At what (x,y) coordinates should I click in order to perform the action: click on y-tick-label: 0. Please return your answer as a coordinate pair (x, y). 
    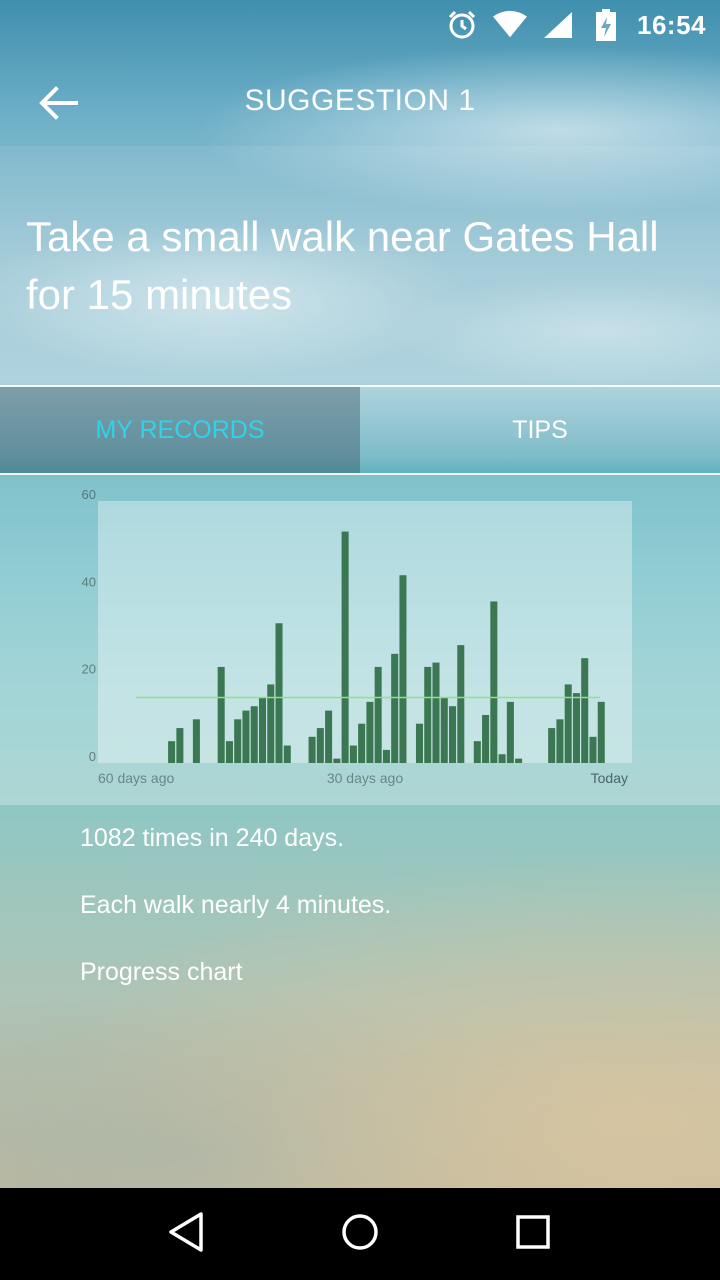
    Looking at the image, I should click on (92, 756).